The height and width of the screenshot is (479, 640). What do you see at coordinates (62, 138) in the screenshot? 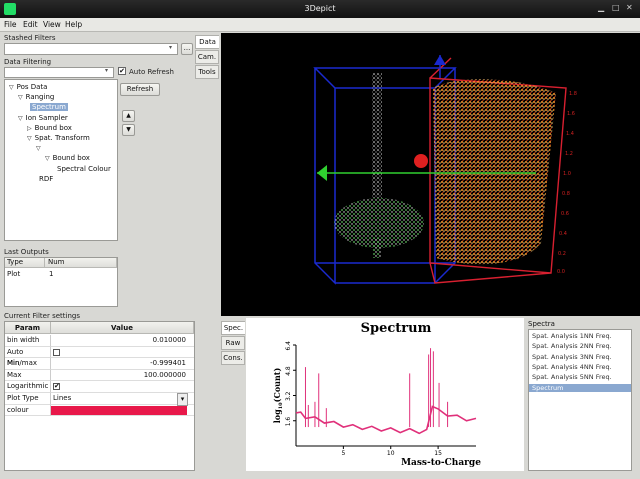
I see `tree-item-label: Spat. Transform` at bounding box center [62, 138].